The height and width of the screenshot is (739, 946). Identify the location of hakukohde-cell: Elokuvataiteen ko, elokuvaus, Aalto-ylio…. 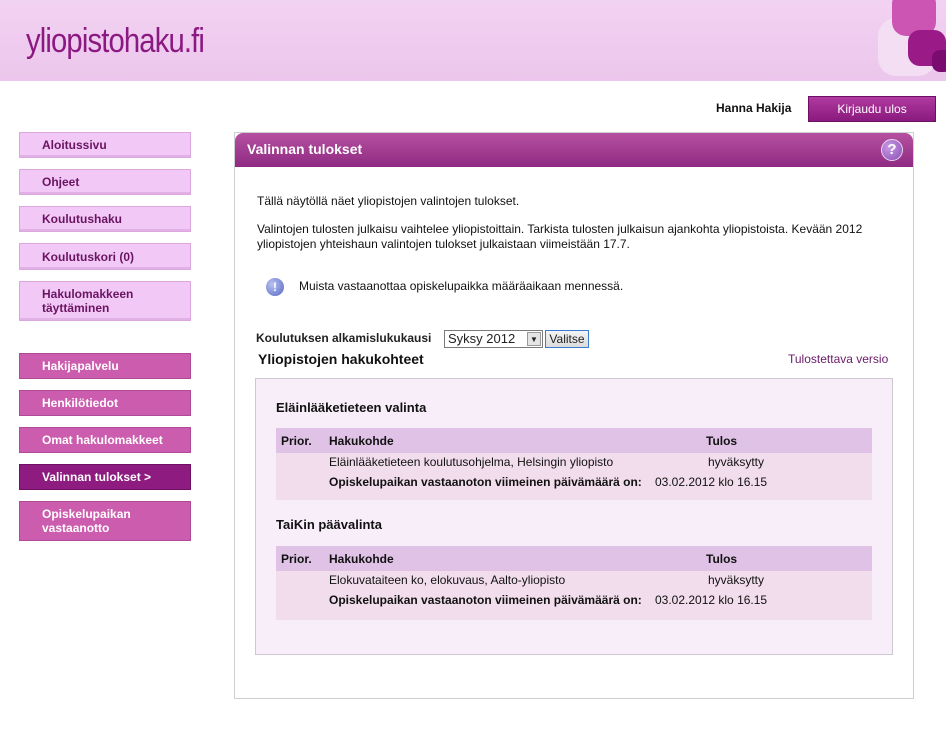
(447, 580).